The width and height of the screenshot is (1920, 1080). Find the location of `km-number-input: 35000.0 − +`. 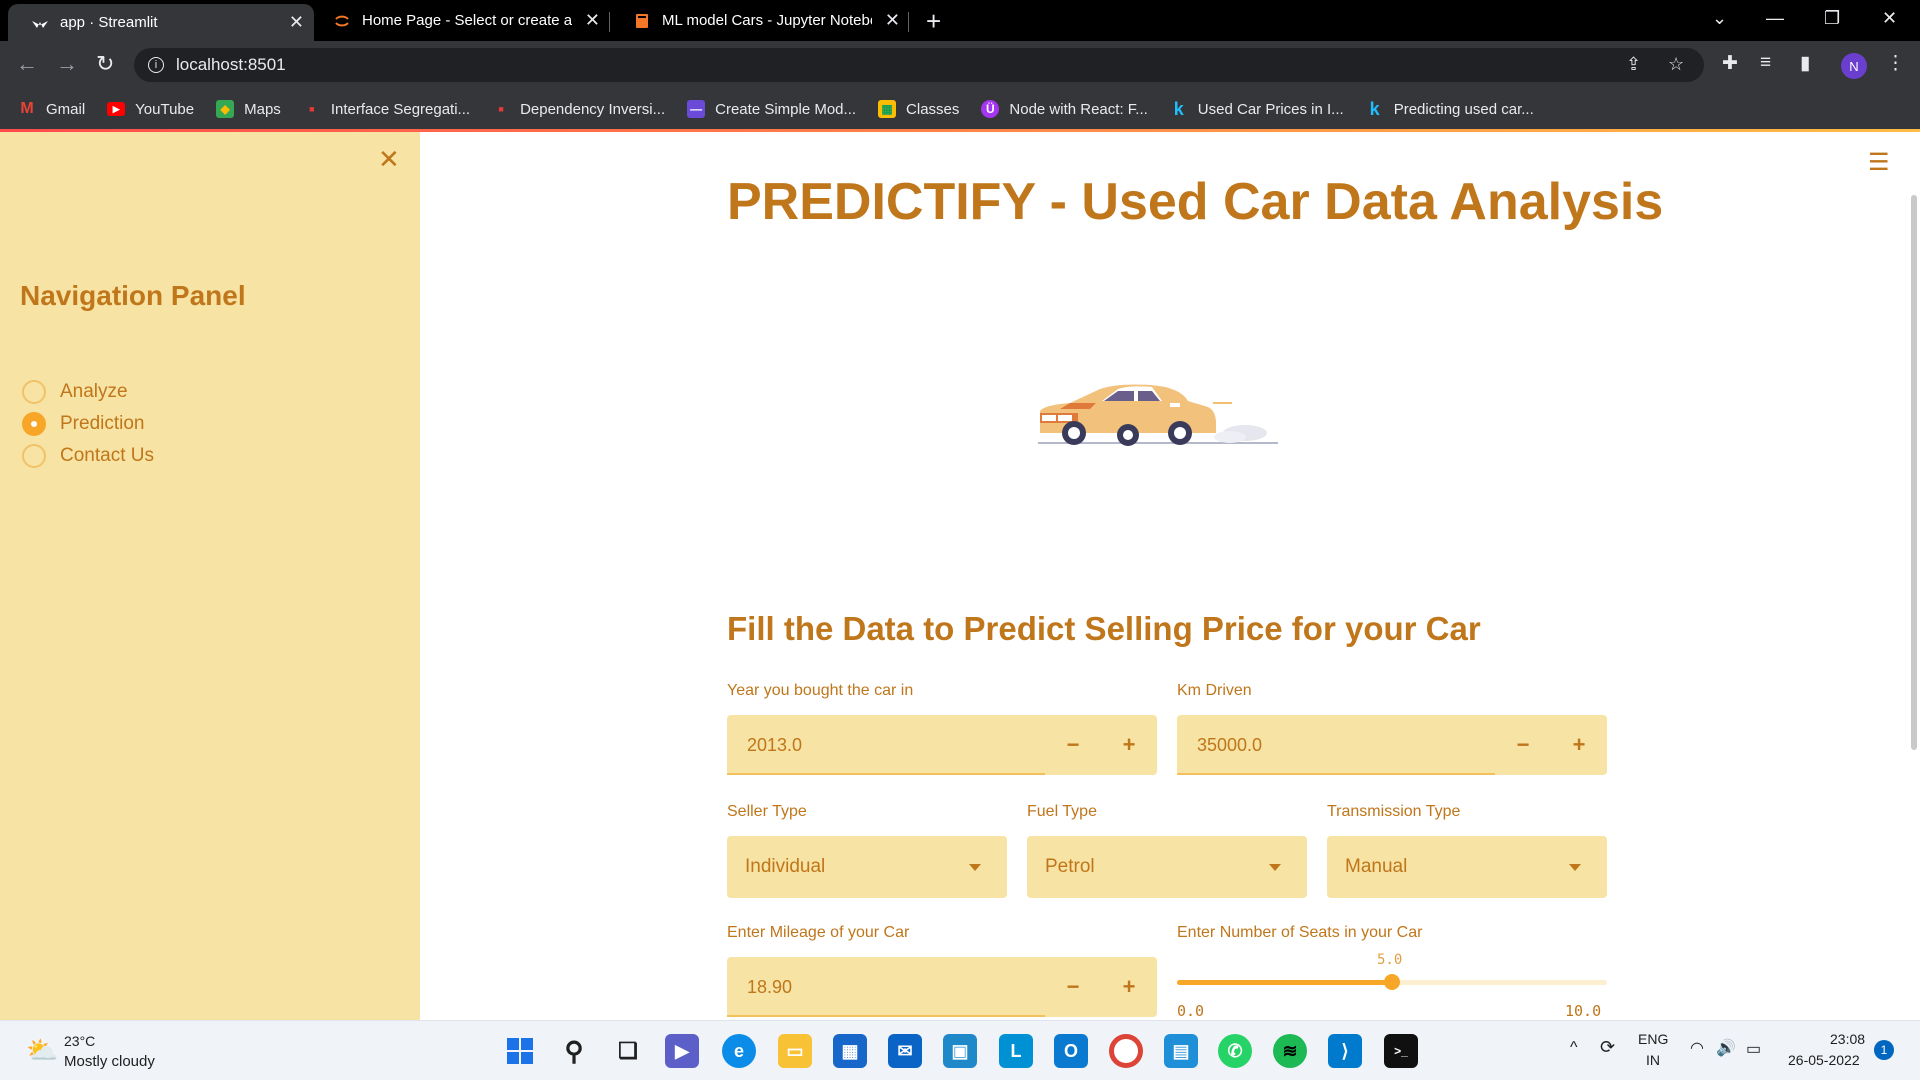

km-number-input: 35000.0 − + is located at coordinates (1392, 745).